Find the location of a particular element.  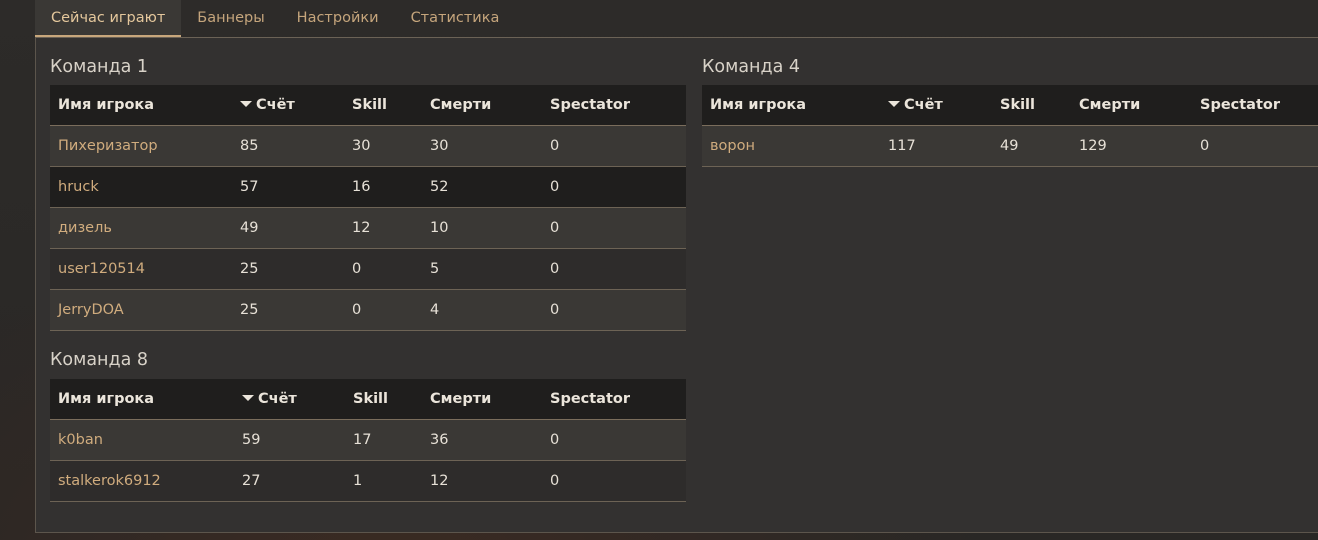

player-score: 49 is located at coordinates (288, 228).